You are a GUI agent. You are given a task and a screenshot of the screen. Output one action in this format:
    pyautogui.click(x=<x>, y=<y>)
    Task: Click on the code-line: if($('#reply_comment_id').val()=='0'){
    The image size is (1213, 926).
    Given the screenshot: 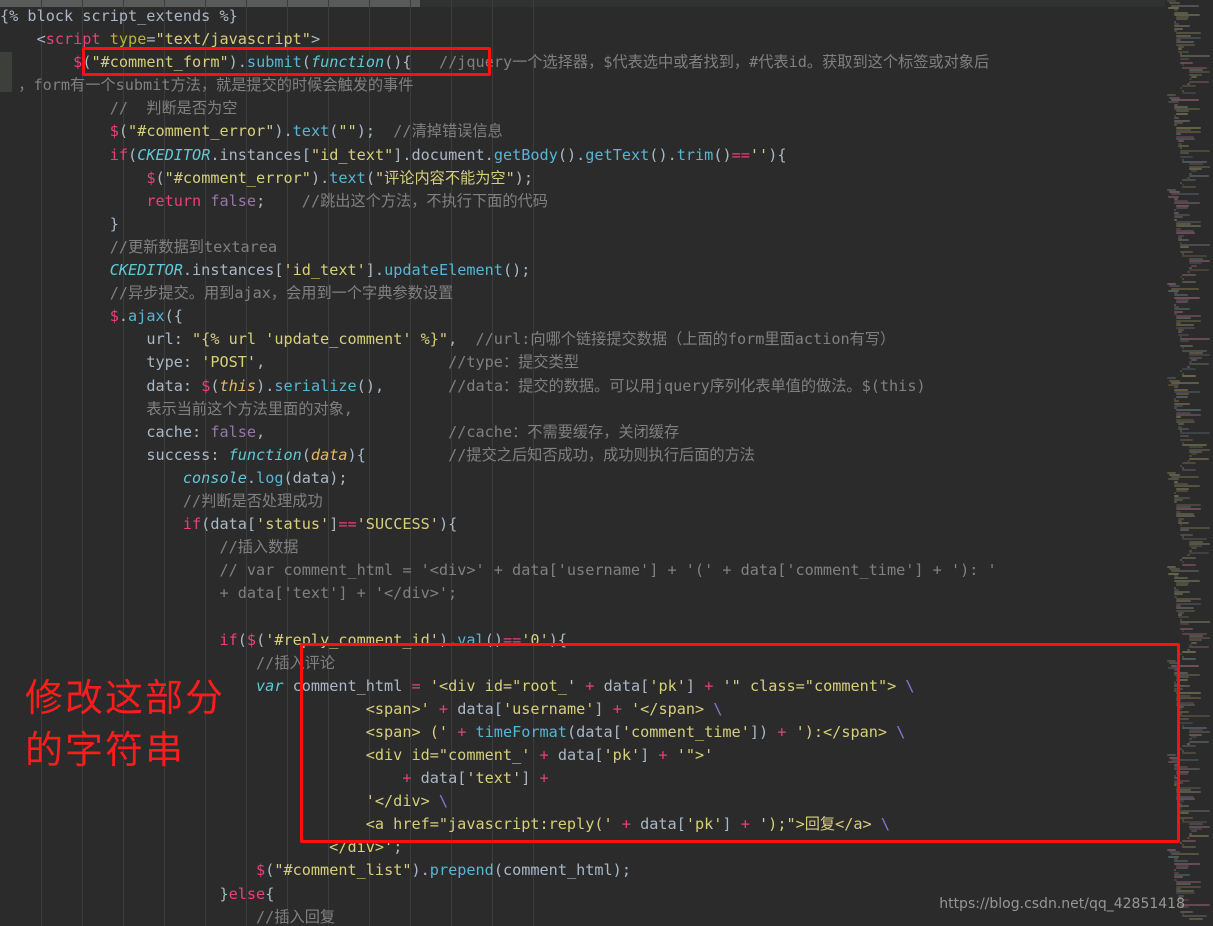 What is the action you would take?
    pyautogui.click(x=393, y=639)
    